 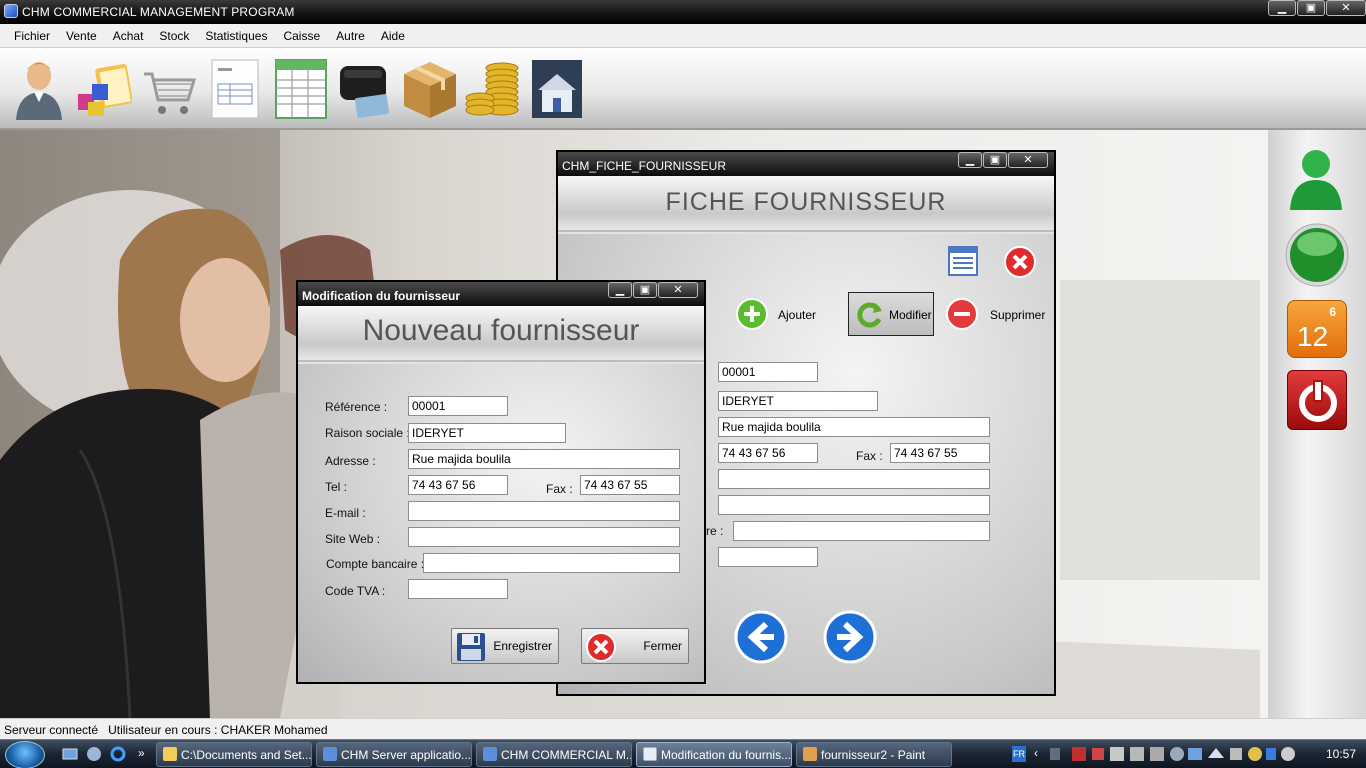 I want to click on close-button: ✕, so click(x=1346, y=8).